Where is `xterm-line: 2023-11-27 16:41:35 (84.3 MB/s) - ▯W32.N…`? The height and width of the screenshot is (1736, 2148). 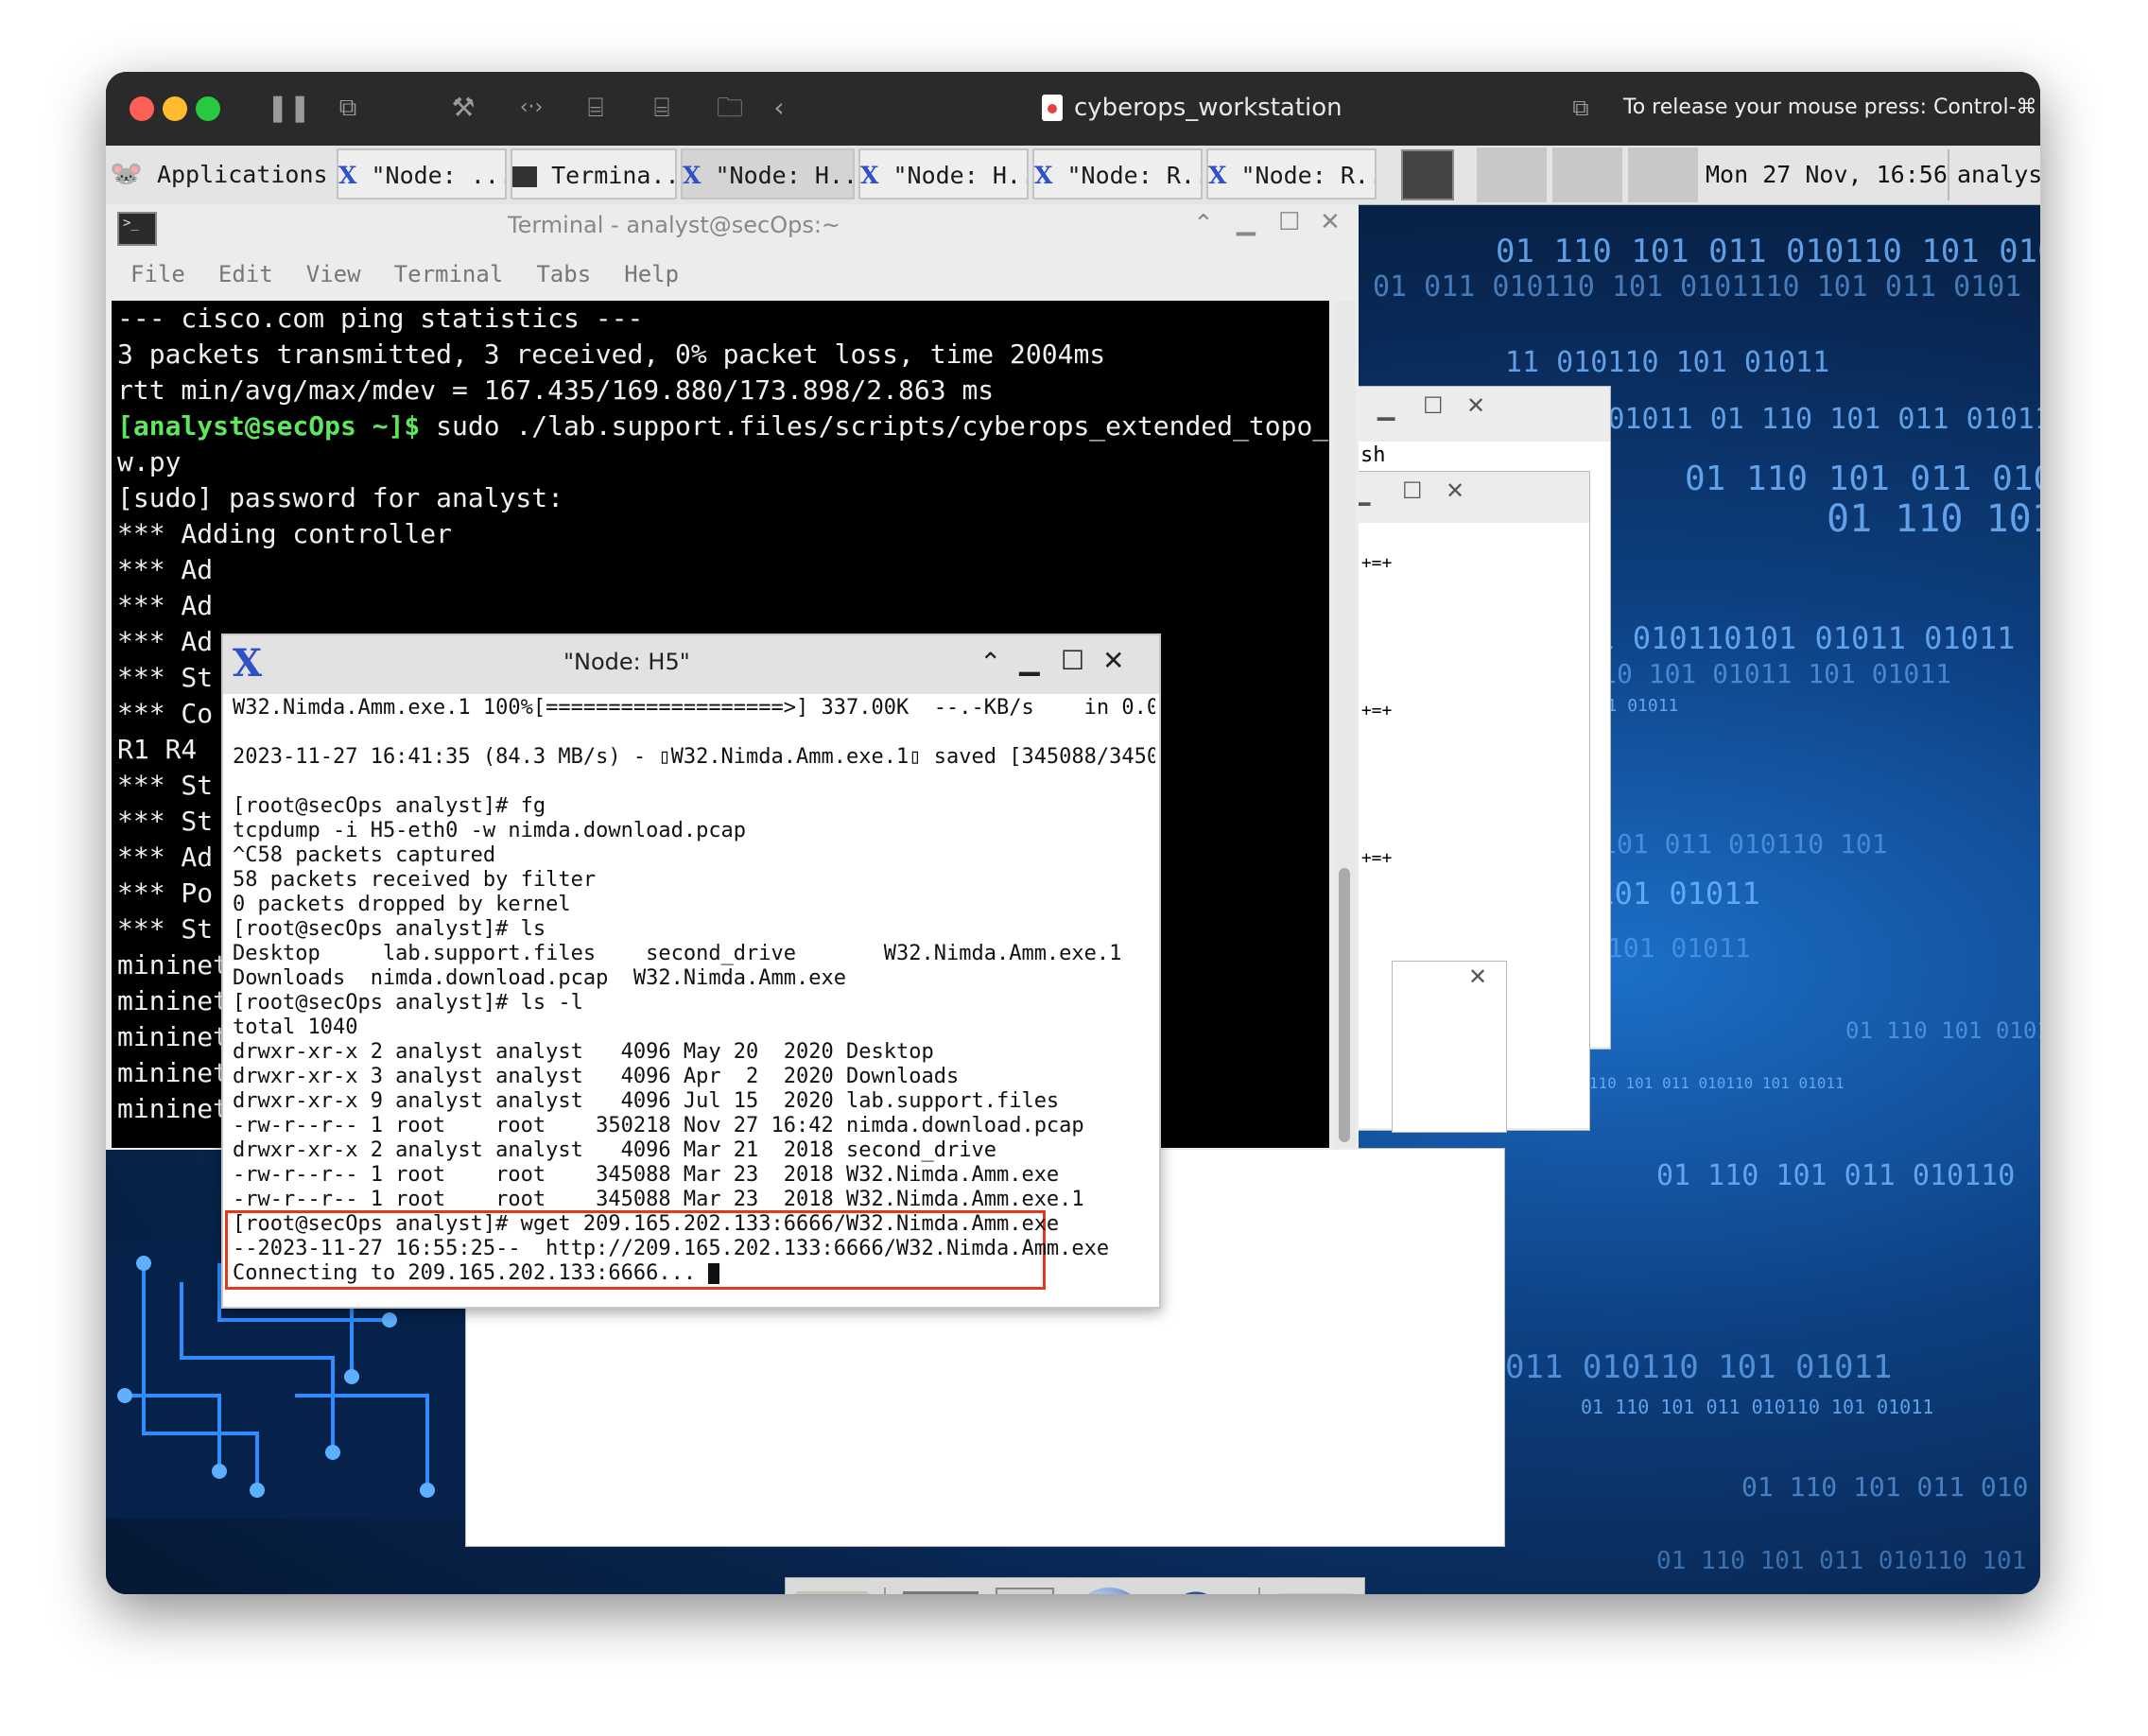 xterm-line: 2023-11-27 16:41:35 (84.3 MB/s) - ▯W32.N… is located at coordinates (694, 757).